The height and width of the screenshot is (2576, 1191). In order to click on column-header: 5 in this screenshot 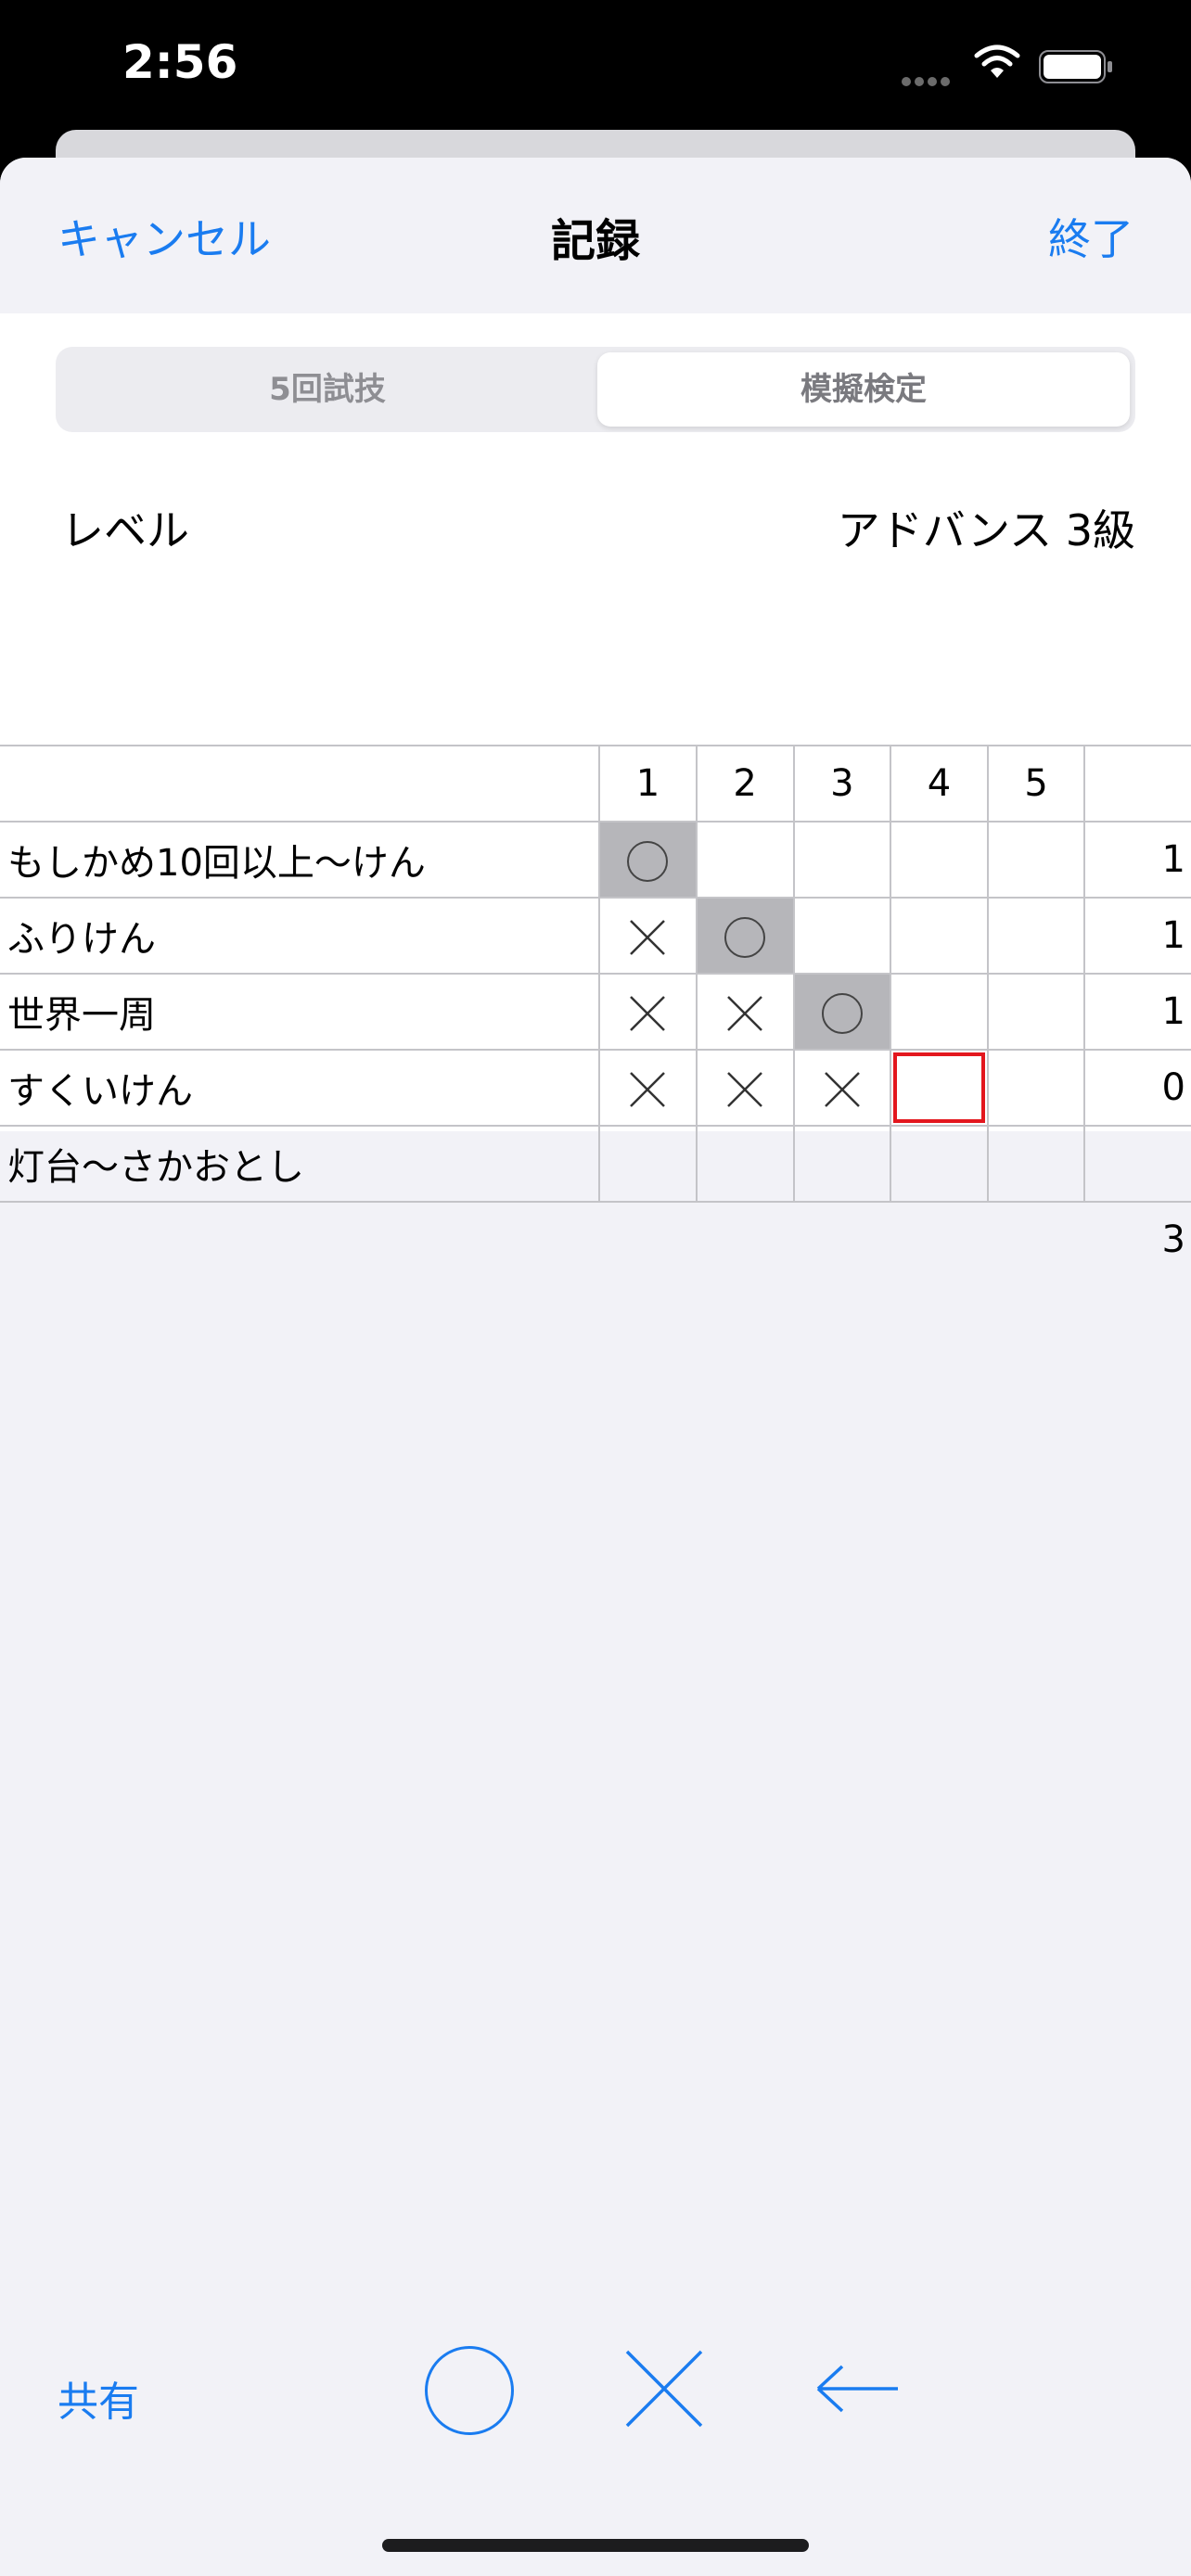, I will do `click(1036, 784)`.